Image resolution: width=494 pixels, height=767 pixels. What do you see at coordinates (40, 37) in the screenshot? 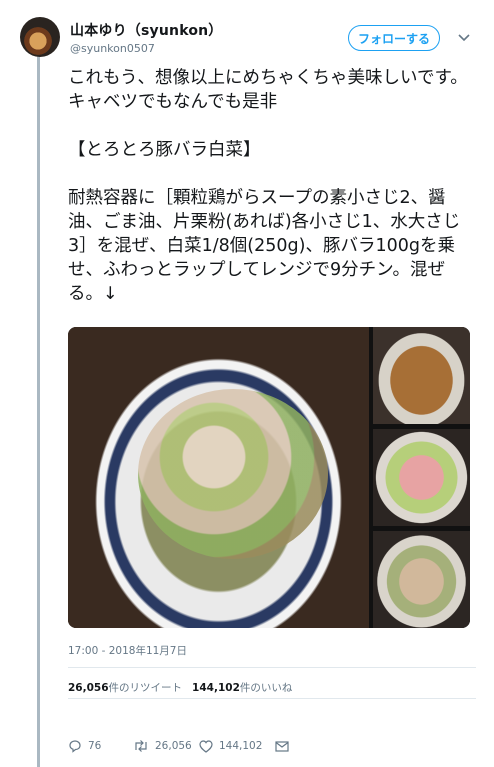
I see `avatar` at bounding box center [40, 37].